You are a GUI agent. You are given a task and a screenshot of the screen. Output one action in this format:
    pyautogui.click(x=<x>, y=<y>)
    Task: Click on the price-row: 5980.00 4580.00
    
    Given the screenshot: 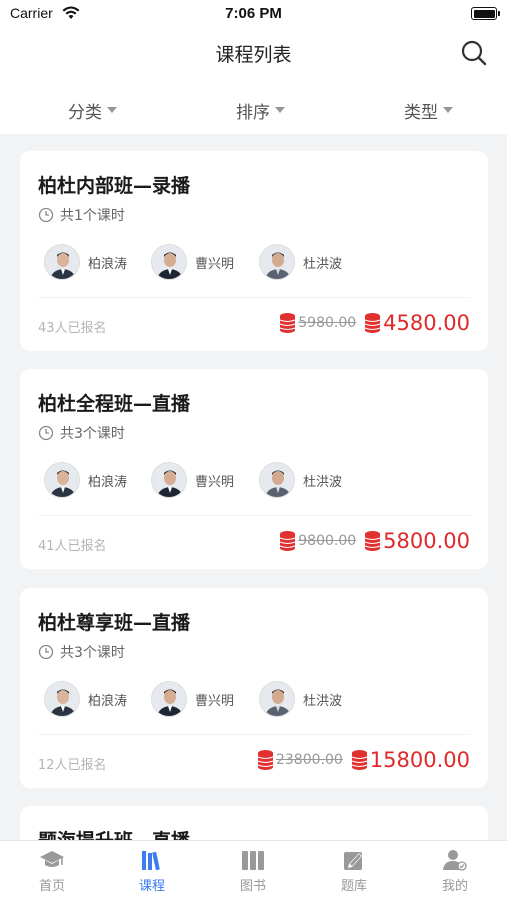 What is the action you would take?
    pyautogui.click(x=374, y=323)
    